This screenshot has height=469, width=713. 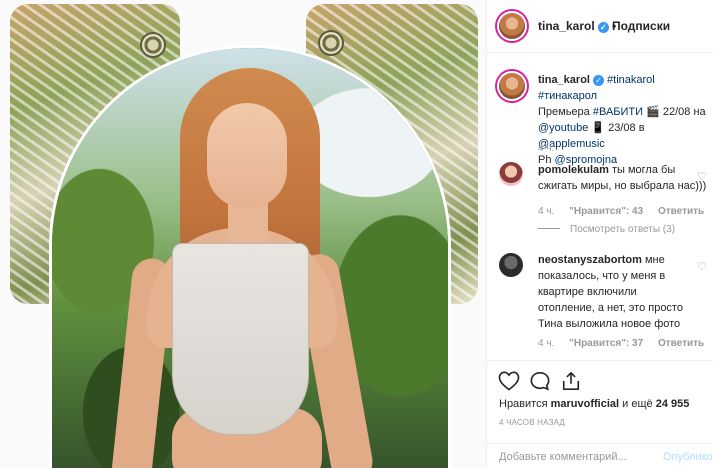 What do you see at coordinates (631, 80) in the screenshot?
I see `hashtag-link: #tinakarol` at bounding box center [631, 80].